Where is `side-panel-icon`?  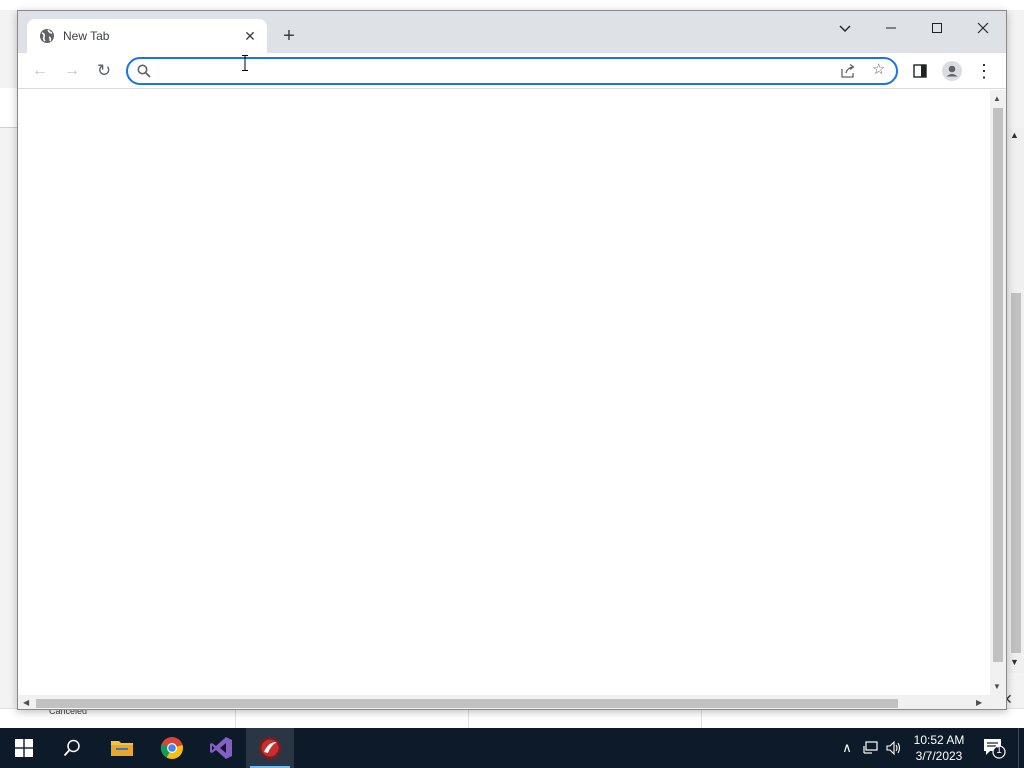
side-panel-icon is located at coordinates (920, 71).